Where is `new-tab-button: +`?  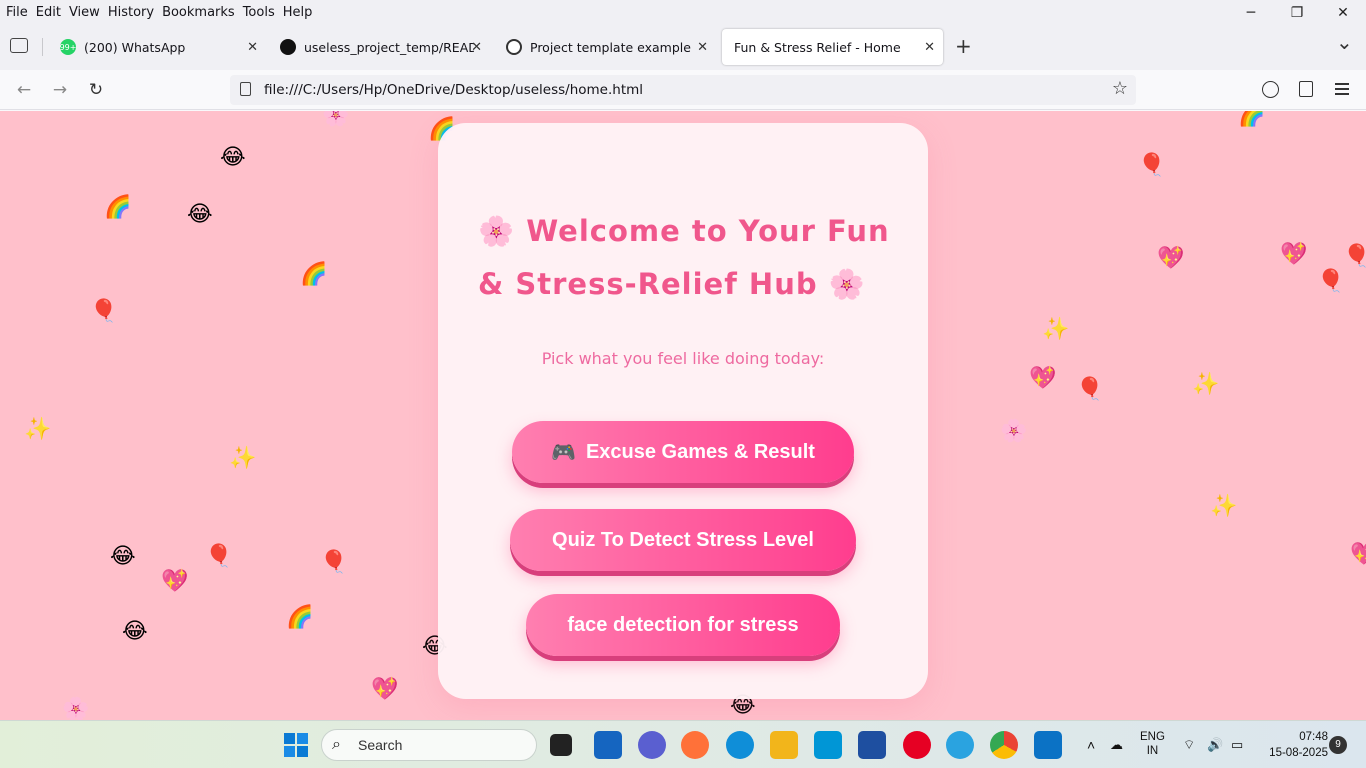 new-tab-button: + is located at coordinates (963, 46).